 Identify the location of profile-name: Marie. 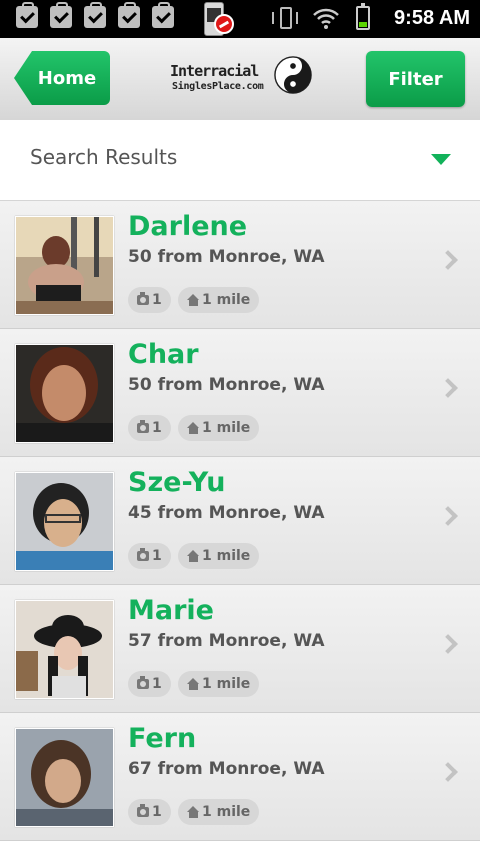
(171, 610).